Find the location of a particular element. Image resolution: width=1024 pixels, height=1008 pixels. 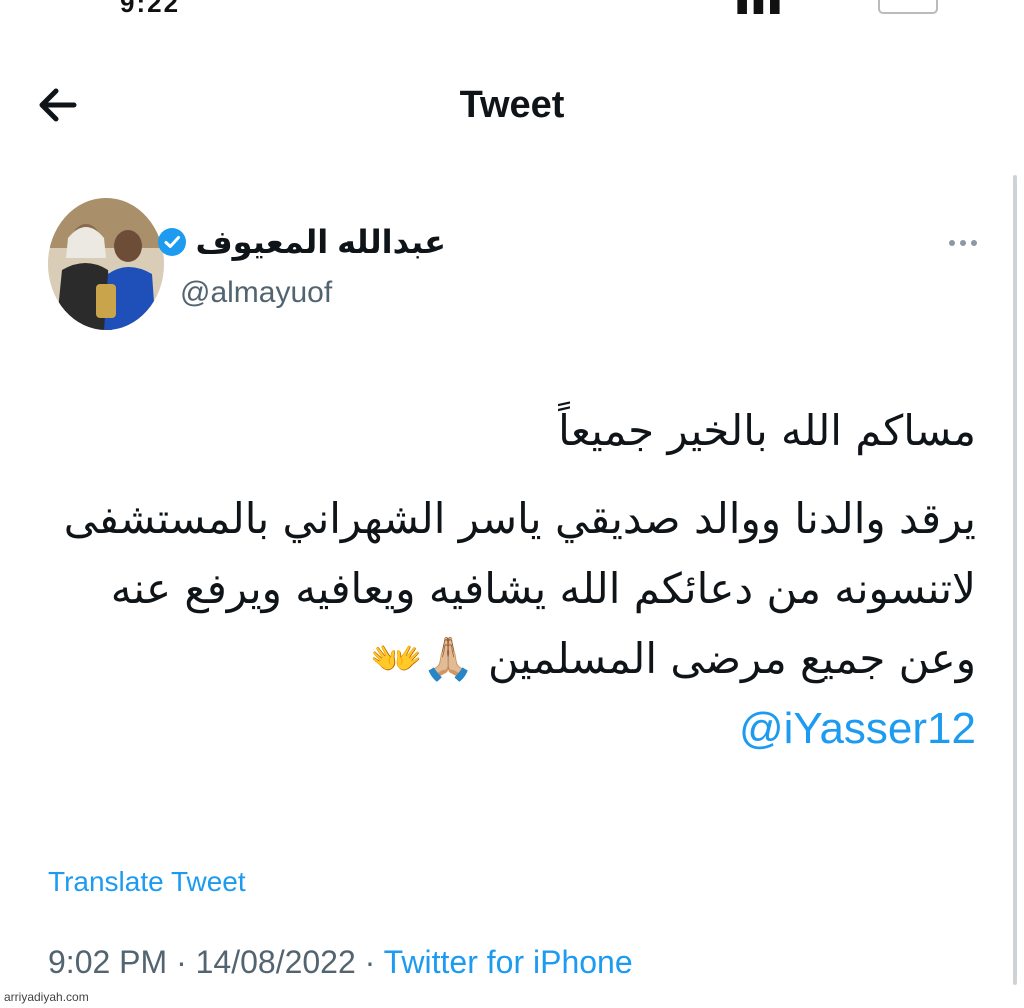

user-handle: @almayuof is located at coordinates (256, 293).